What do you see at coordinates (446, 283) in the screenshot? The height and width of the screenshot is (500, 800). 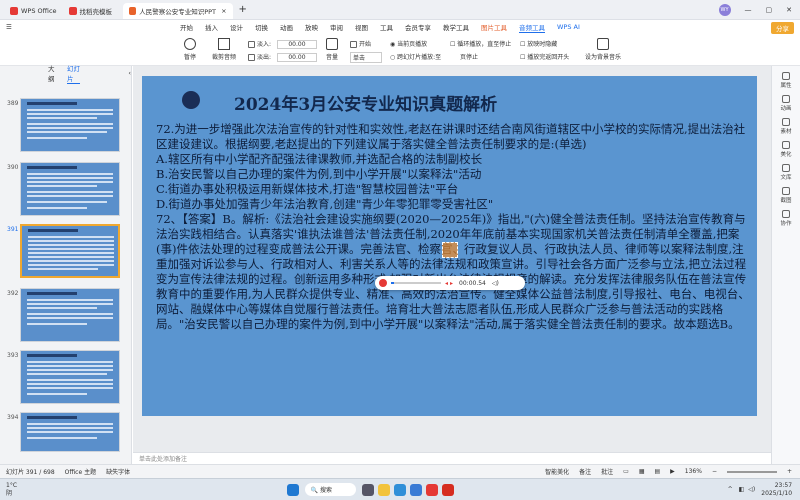 I see `rewind-icon: ◂` at bounding box center [446, 283].